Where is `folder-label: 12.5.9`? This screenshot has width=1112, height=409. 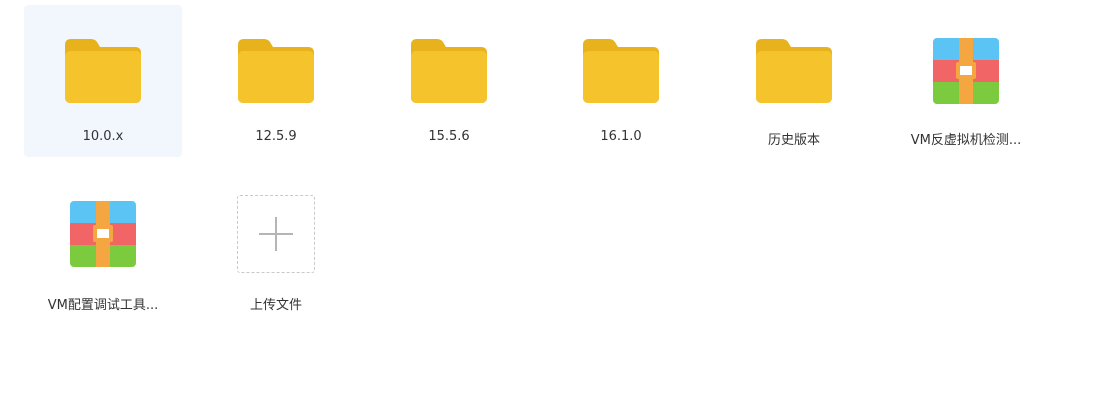
folder-label: 12.5.9 is located at coordinates (276, 136).